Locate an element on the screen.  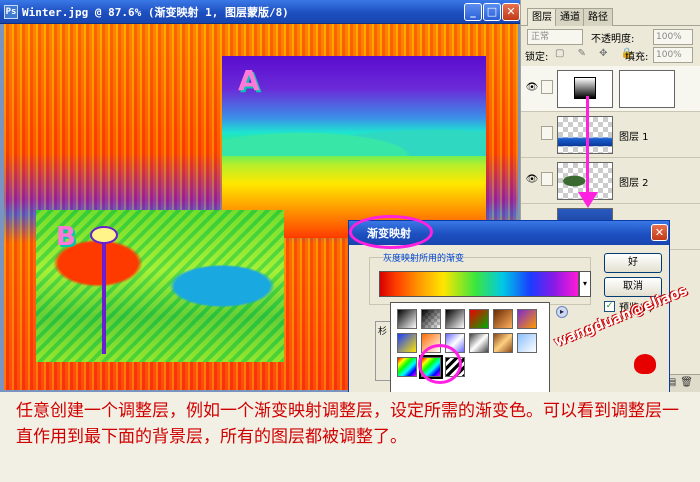
gradient-dropdown-button: ▾ is located at coordinates (585, 284).